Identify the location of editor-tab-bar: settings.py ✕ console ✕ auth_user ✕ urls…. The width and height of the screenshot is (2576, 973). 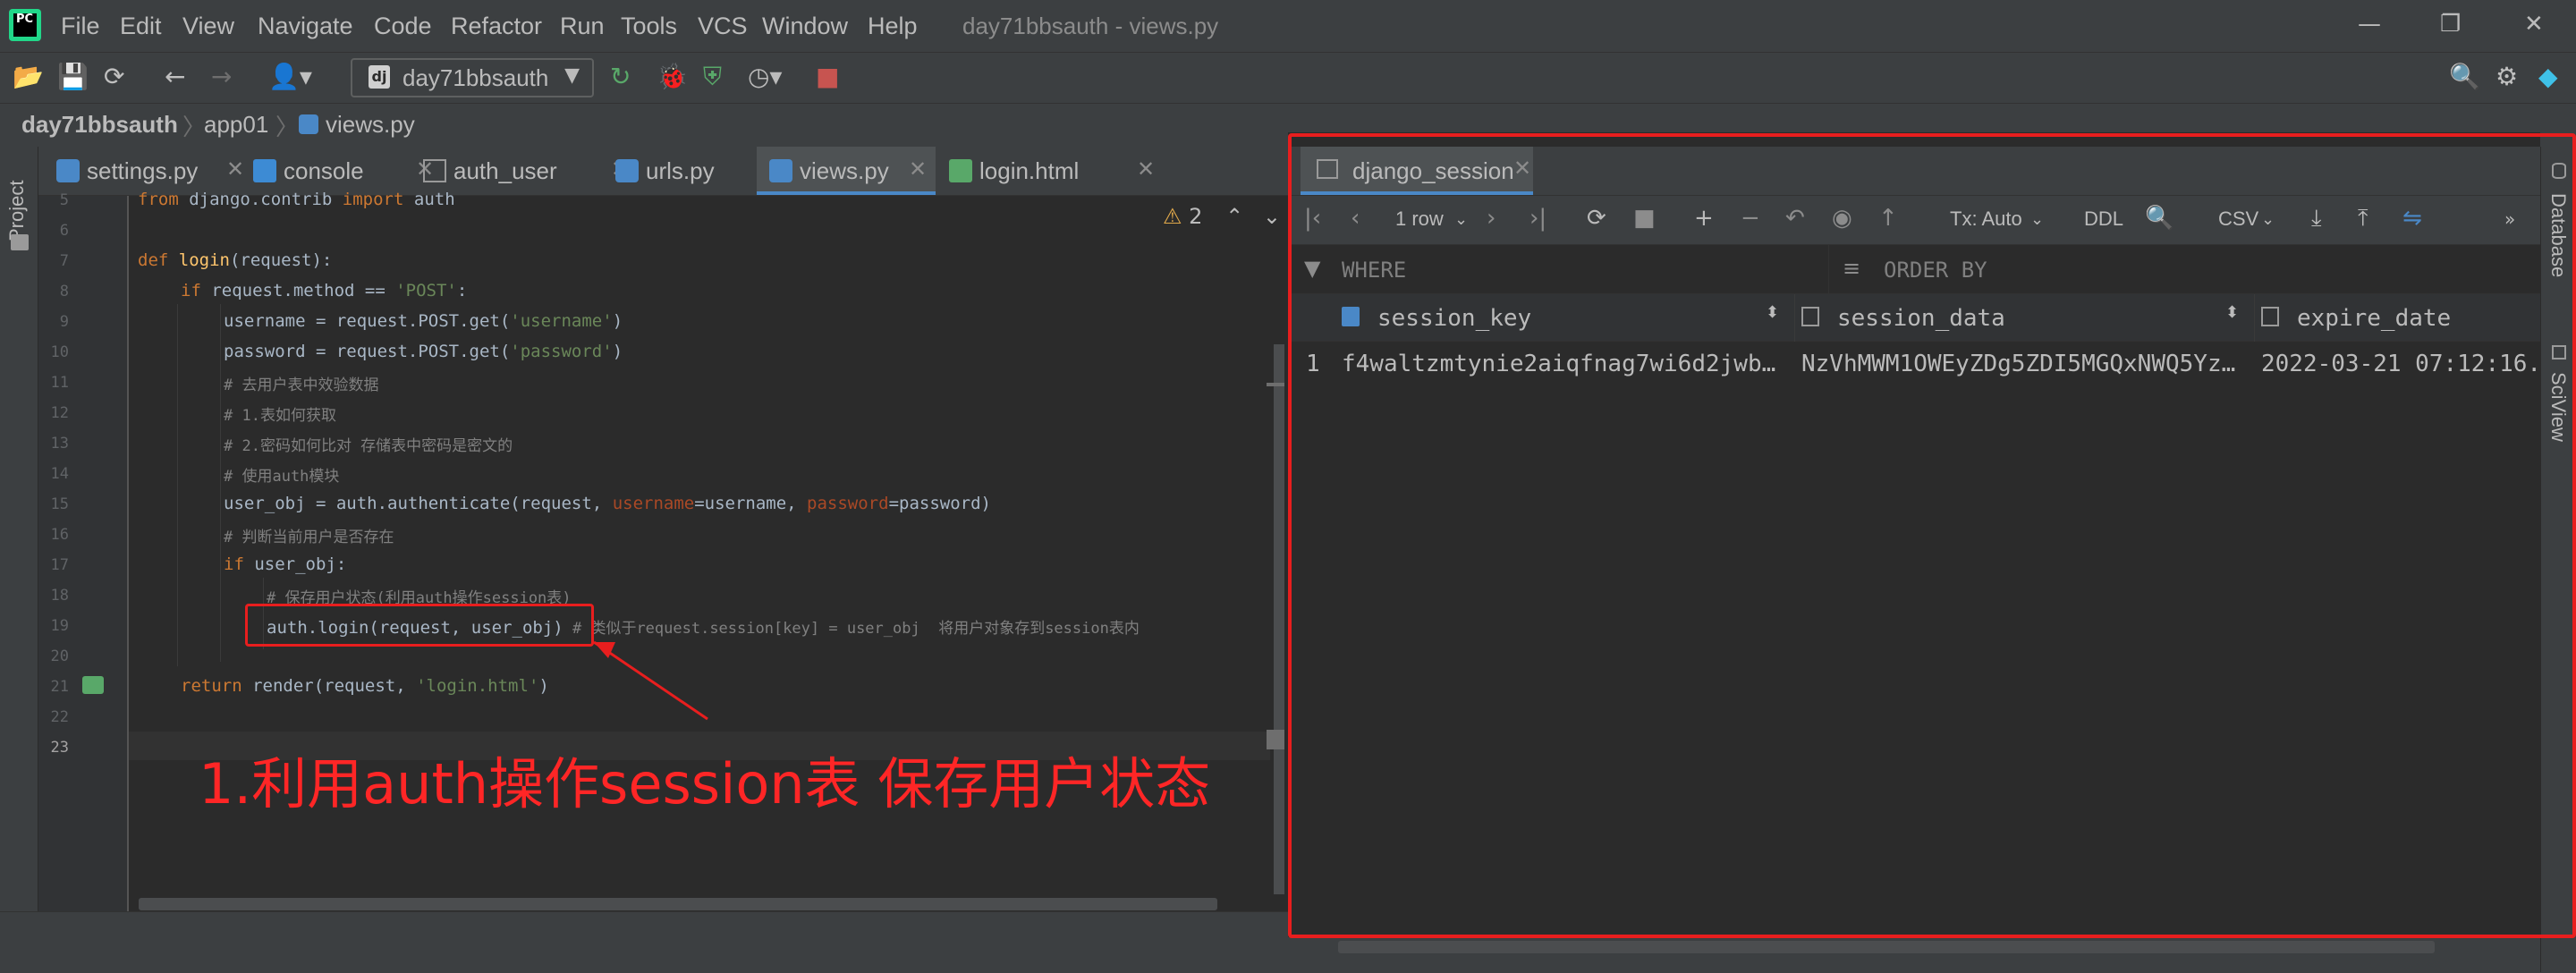
(663, 171).